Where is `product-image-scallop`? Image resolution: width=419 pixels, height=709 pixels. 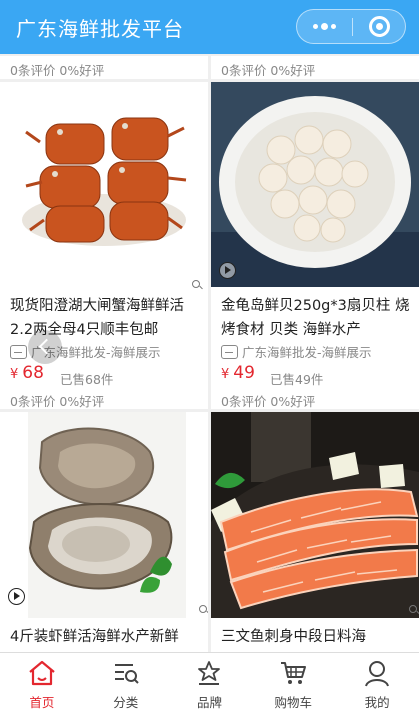 product-image-scallop is located at coordinates (315, 184).